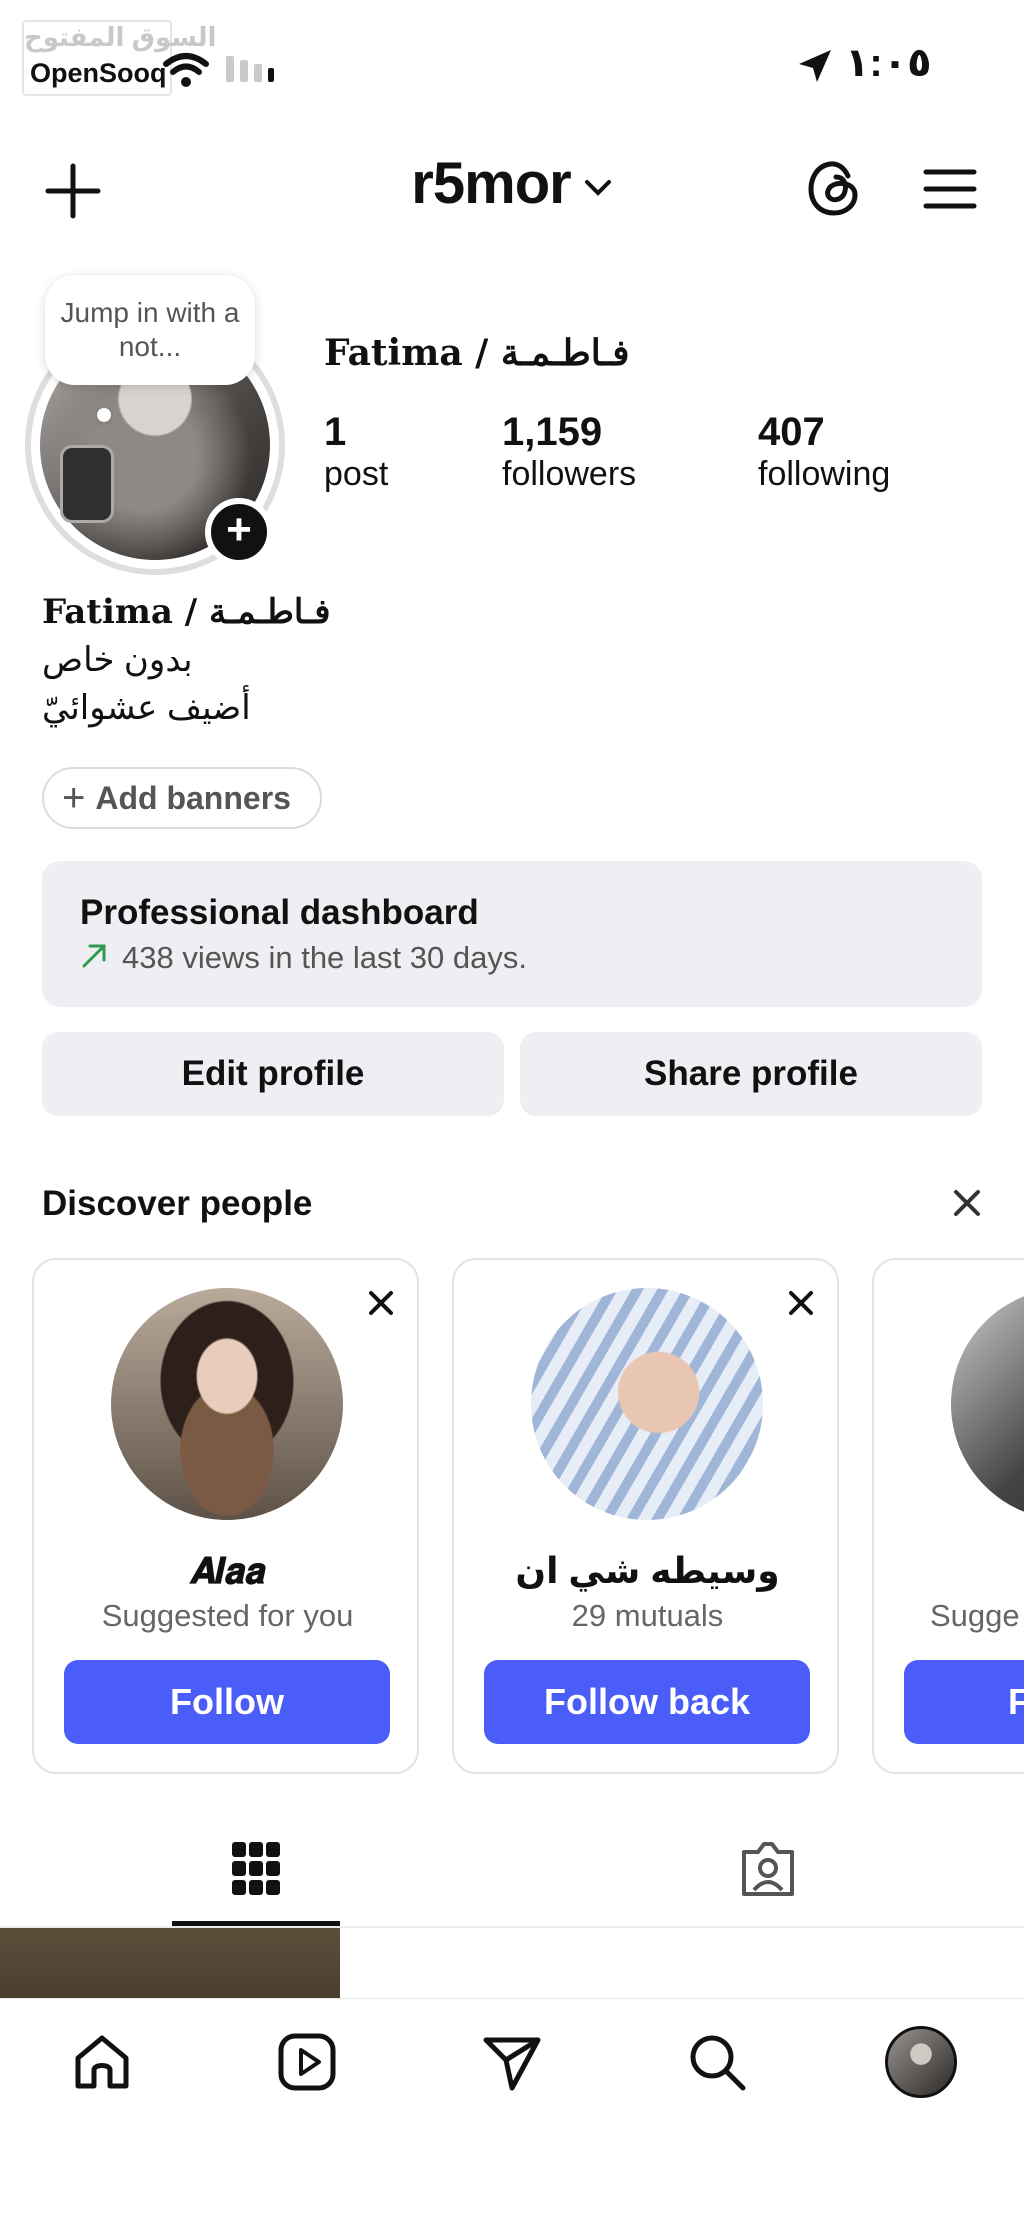 The height and width of the screenshot is (2215, 1024). Describe the element at coordinates (120, 37) in the screenshot. I see `watermark-arabic: السوق المفتوح` at that location.